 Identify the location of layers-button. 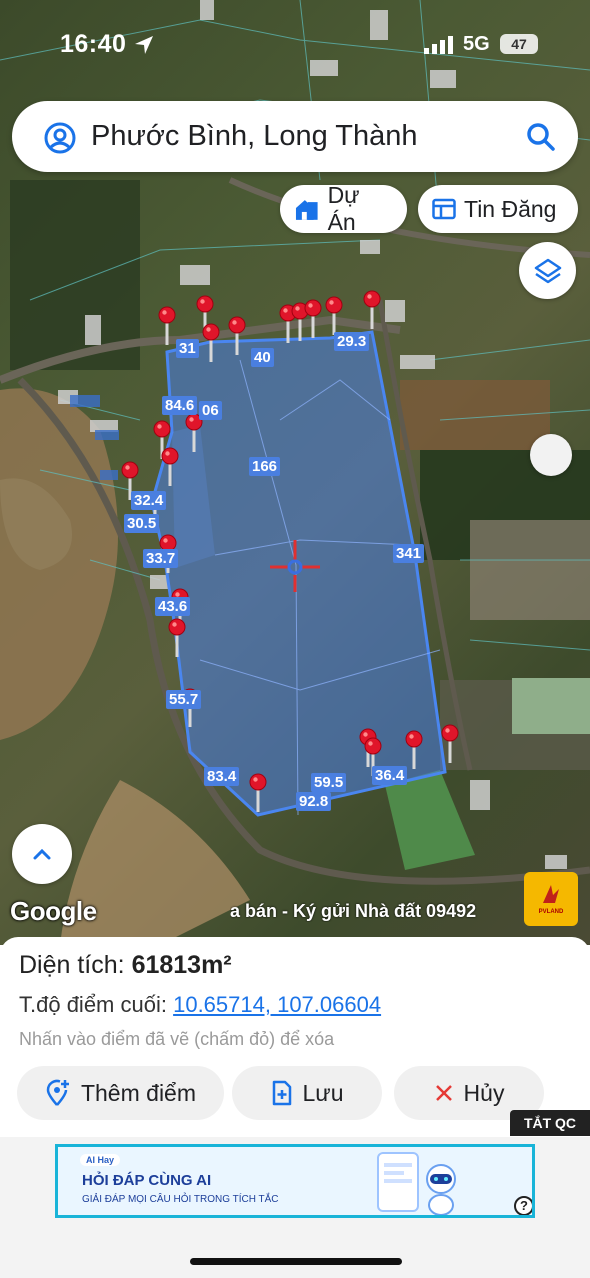
(547, 270).